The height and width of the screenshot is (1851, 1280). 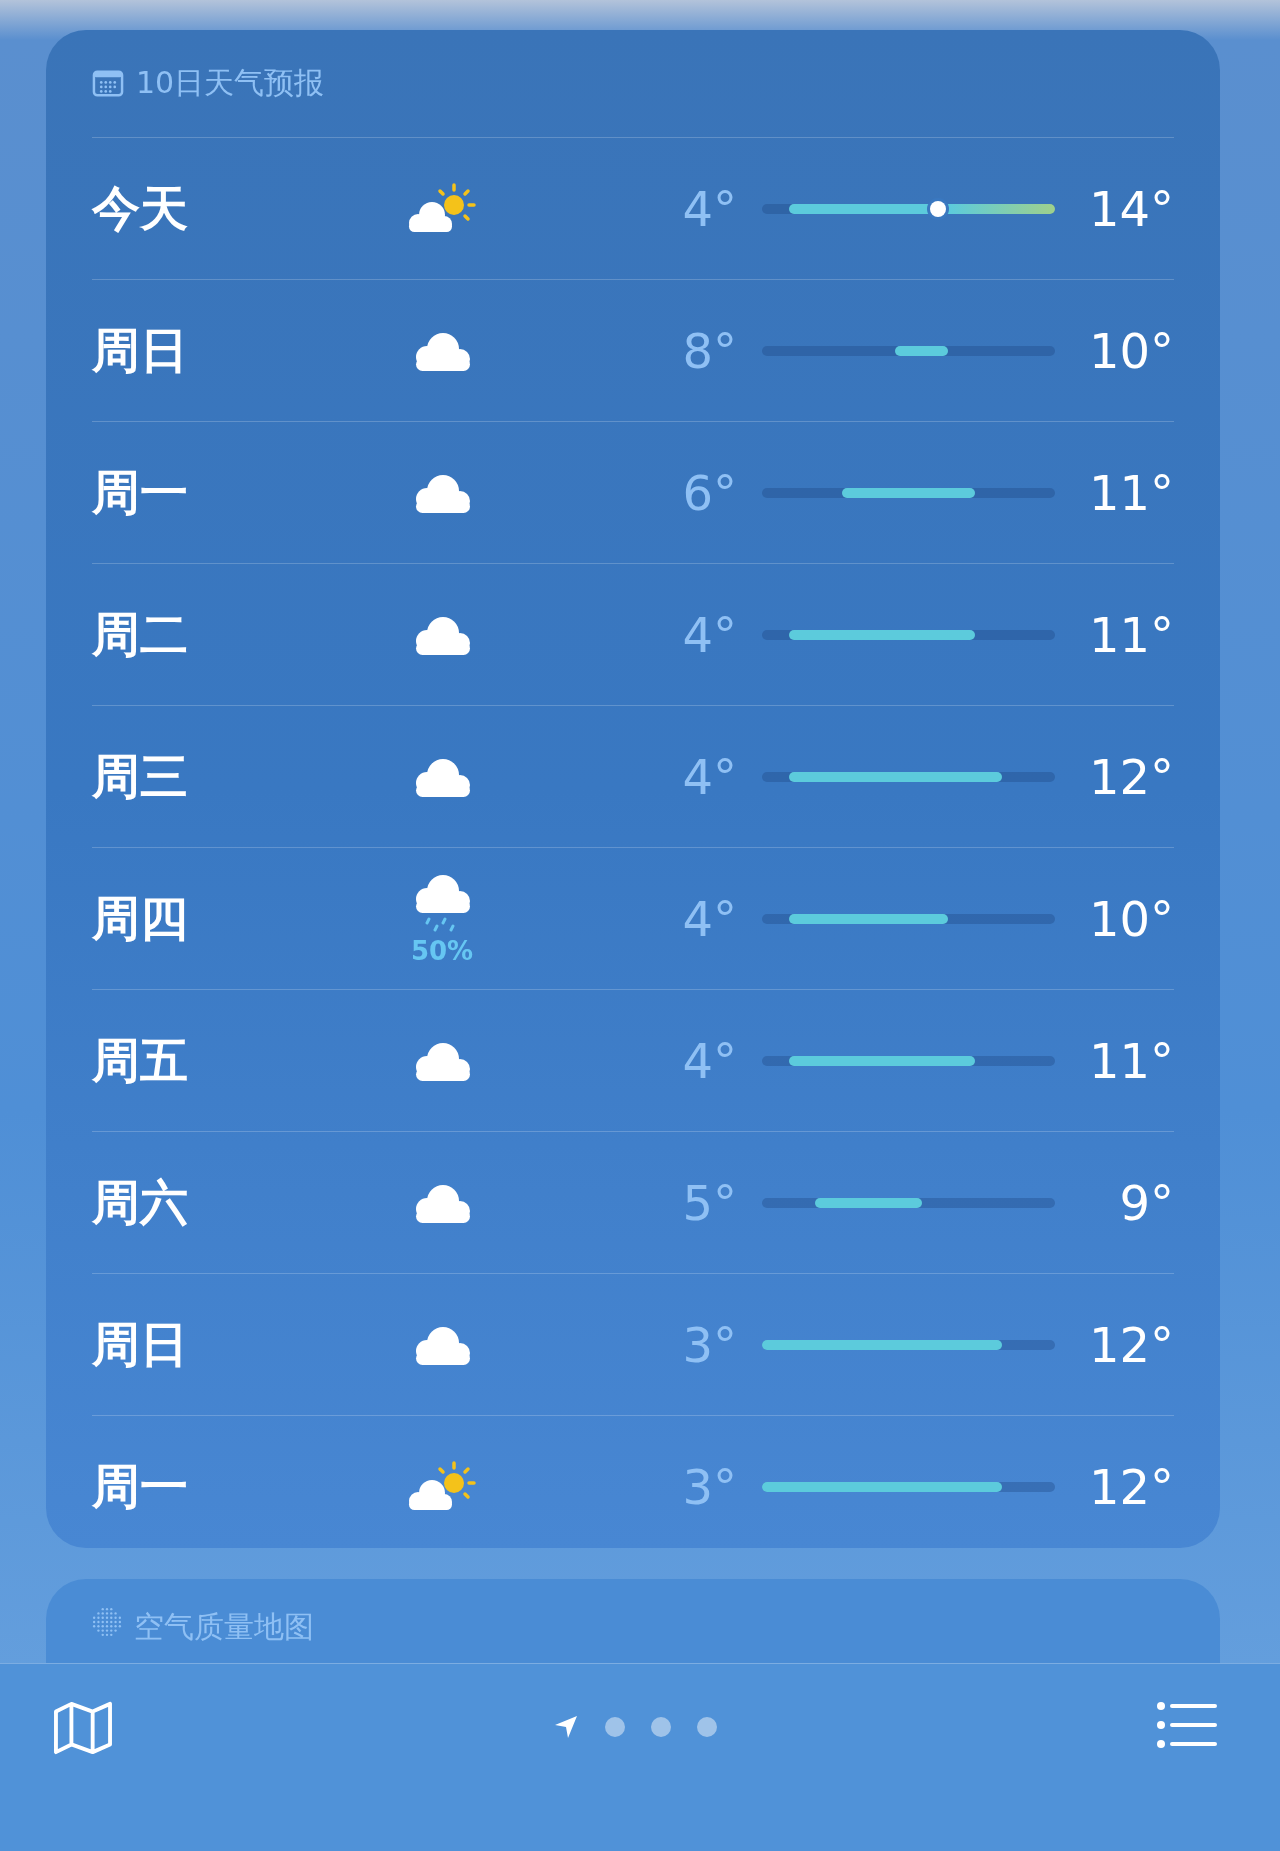 What do you see at coordinates (140, 1202) in the screenshot?
I see `day-label: 周六` at bounding box center [140, 1202].